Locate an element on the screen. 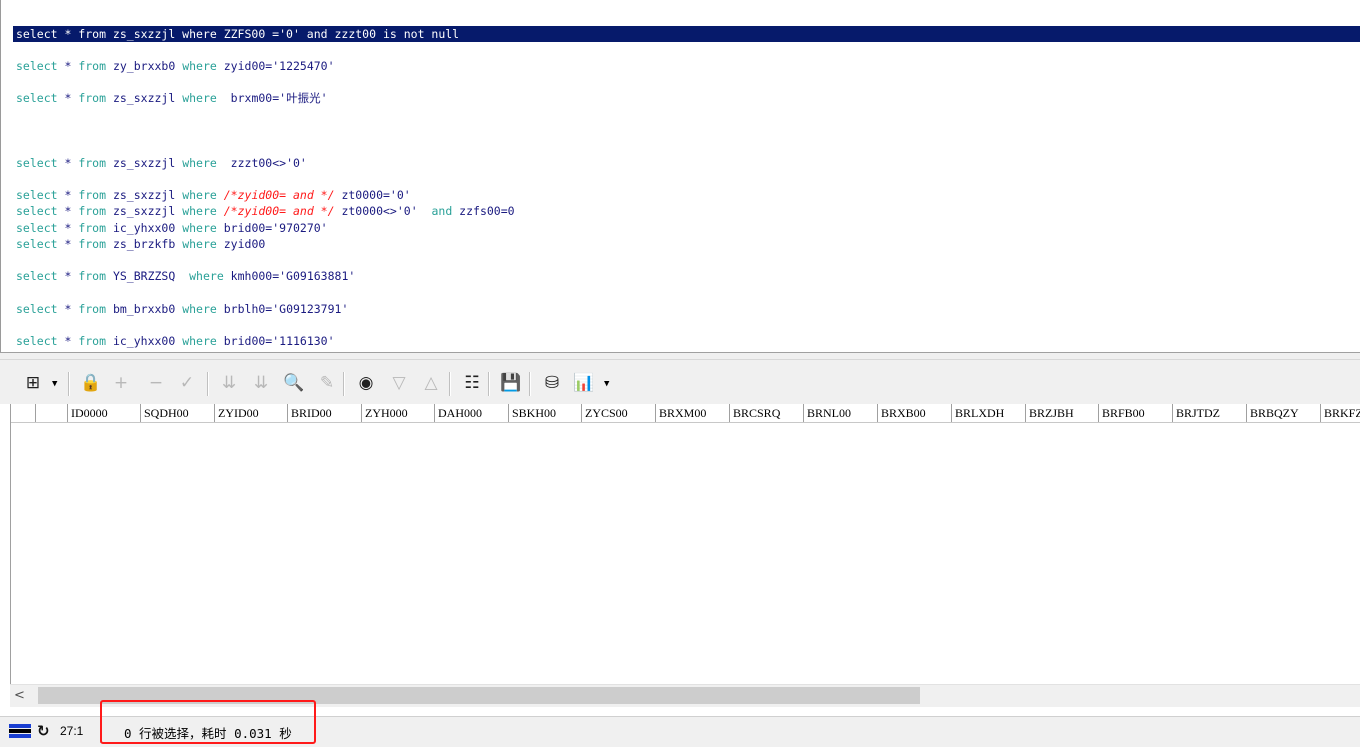 The height and width of the screenshot is (747, 1360). clear-filter-icon: ⇊ is located at coordinates (261, 383).